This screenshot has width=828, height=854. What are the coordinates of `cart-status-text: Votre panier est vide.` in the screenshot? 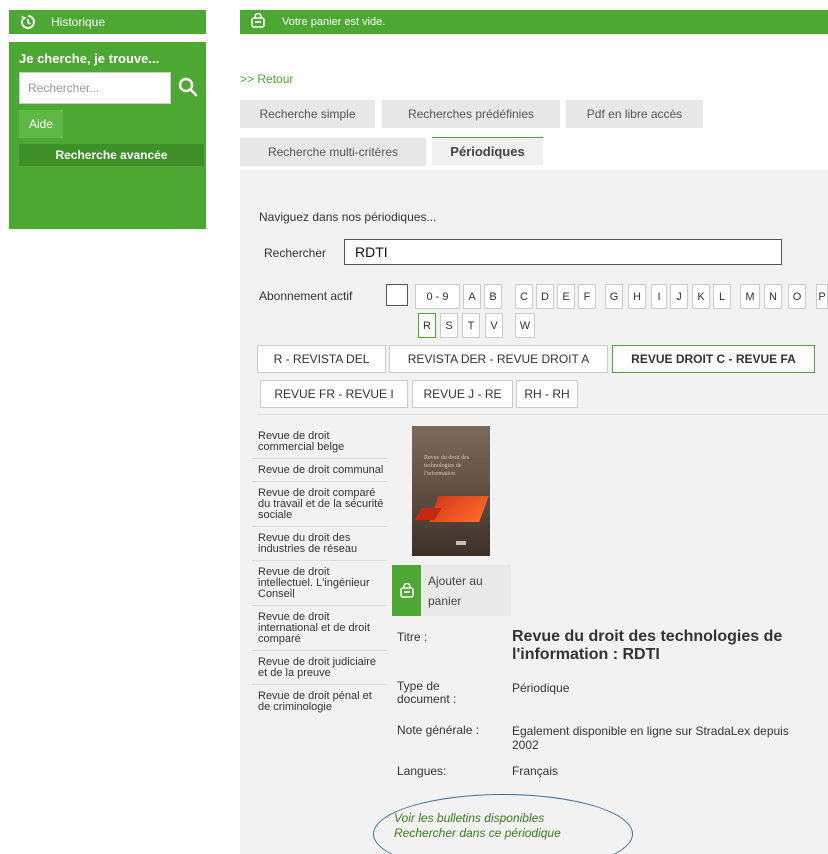 It's located at (334, 22).